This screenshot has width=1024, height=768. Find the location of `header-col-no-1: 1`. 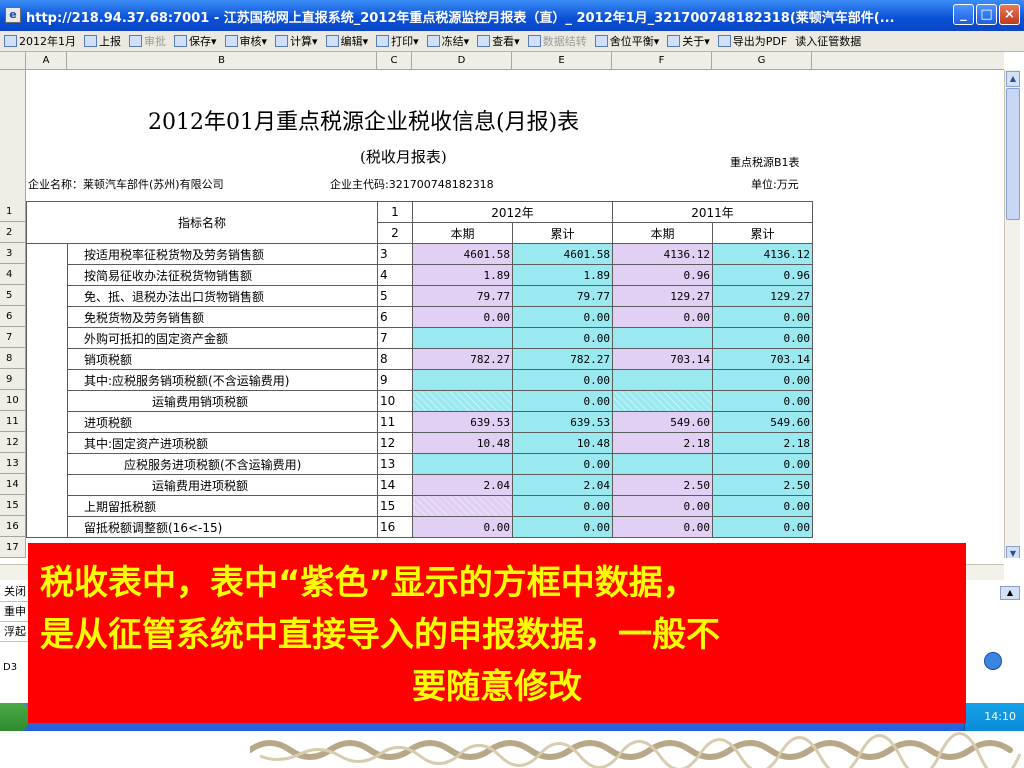

header-col-no-1: 1 is located at coordinates (395, 212).